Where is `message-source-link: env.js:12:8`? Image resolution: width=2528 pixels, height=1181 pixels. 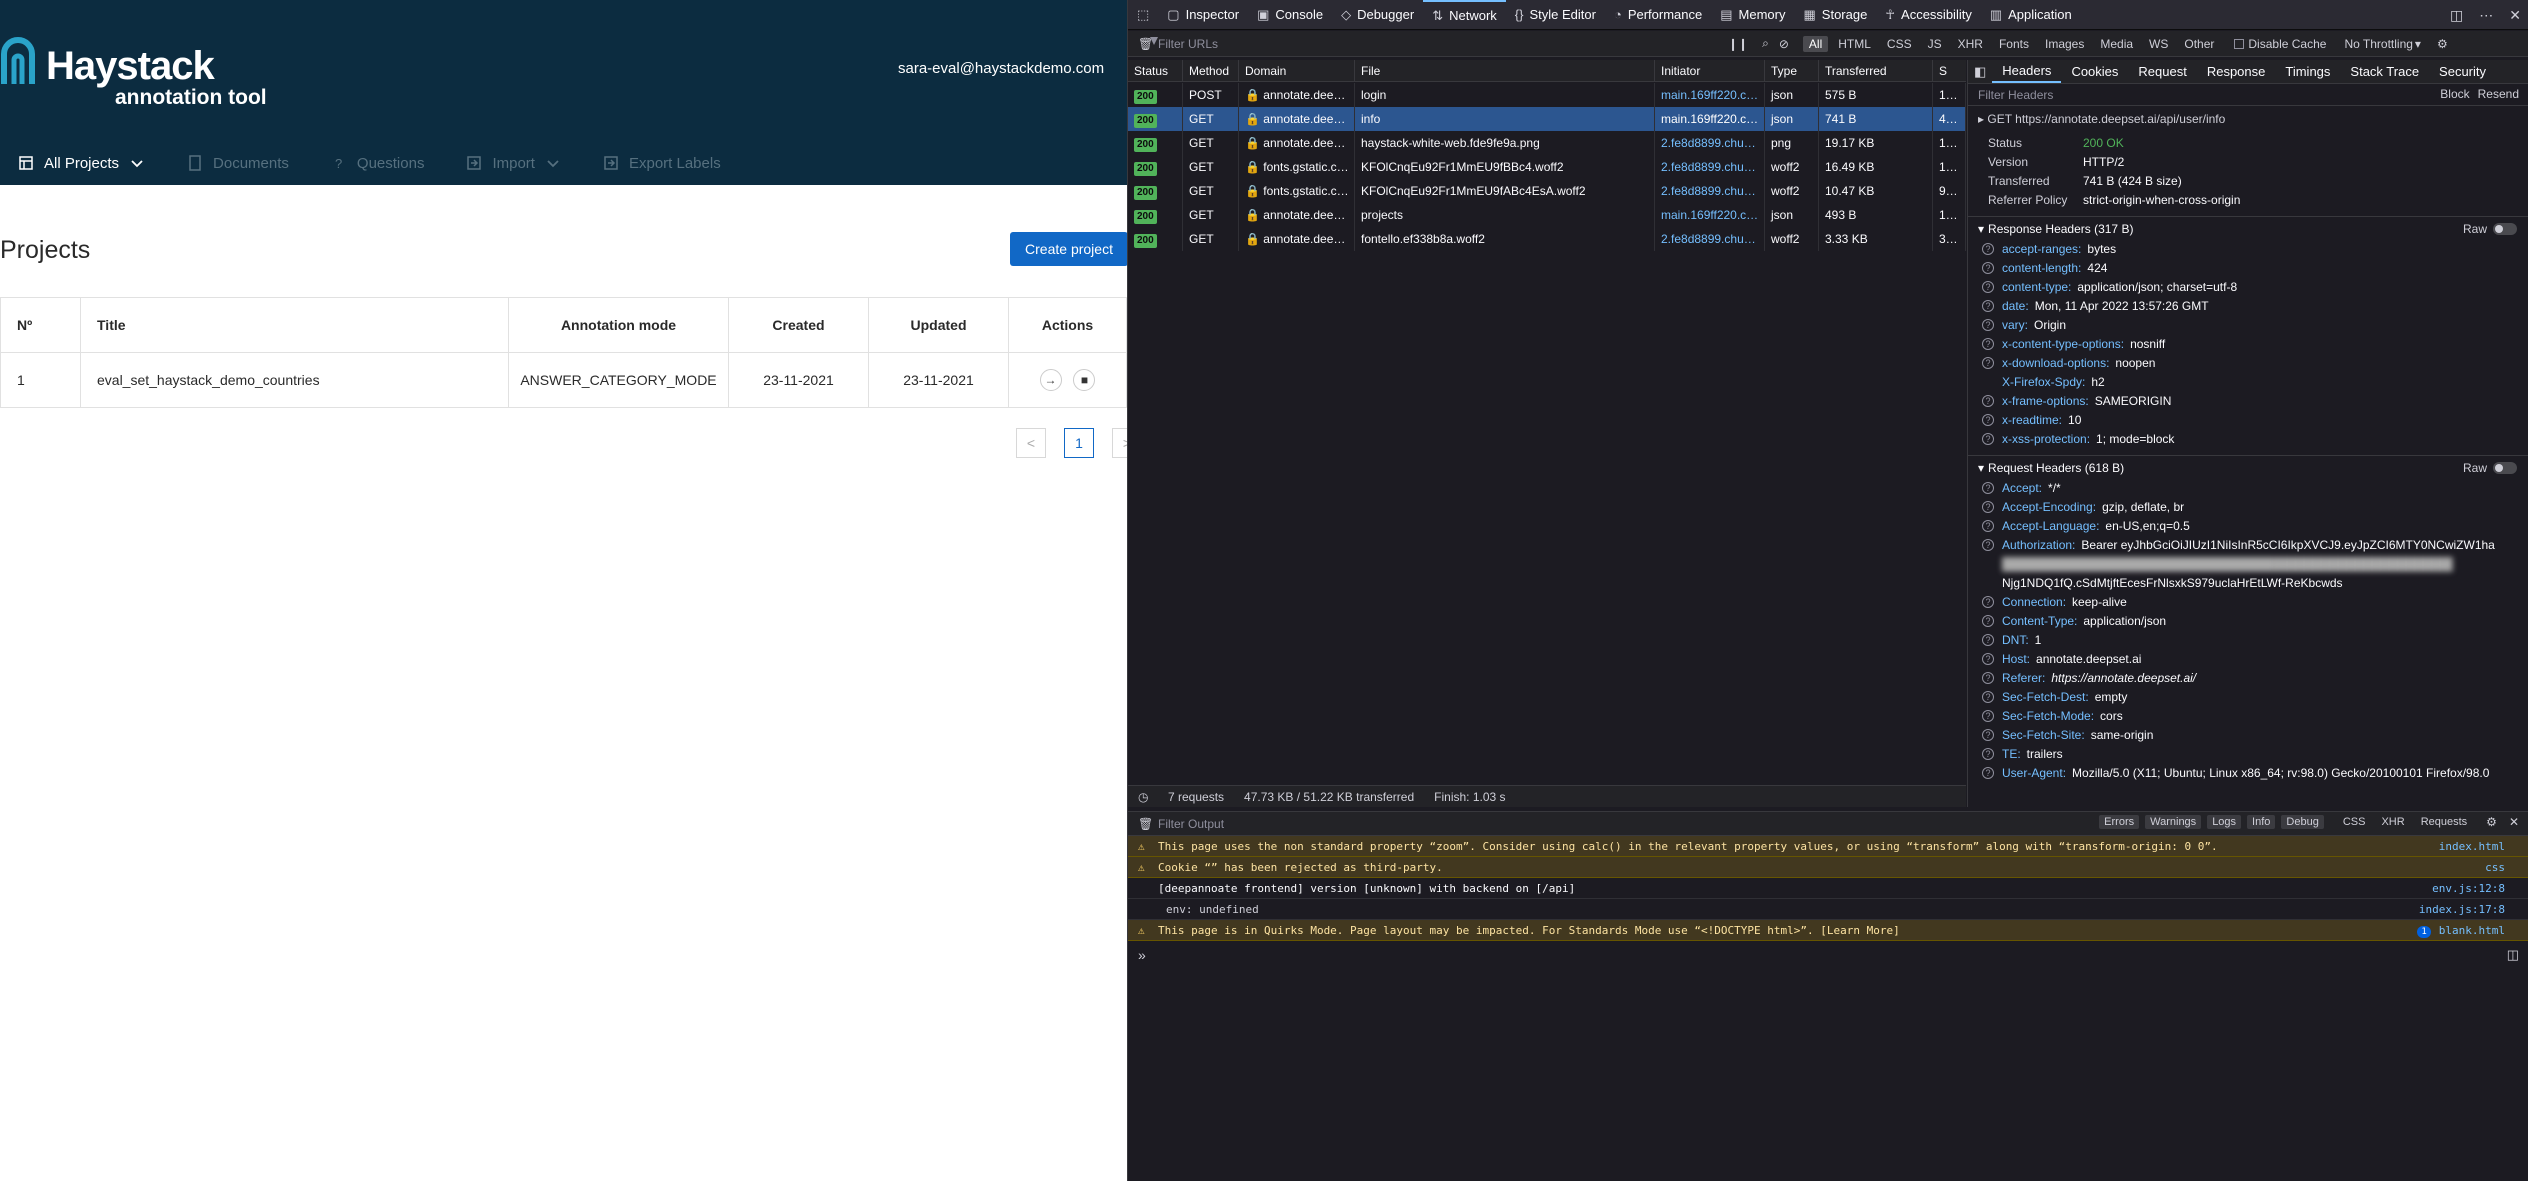 message-source-link: env.js:12:8 is located at coordinates (2468, 888).